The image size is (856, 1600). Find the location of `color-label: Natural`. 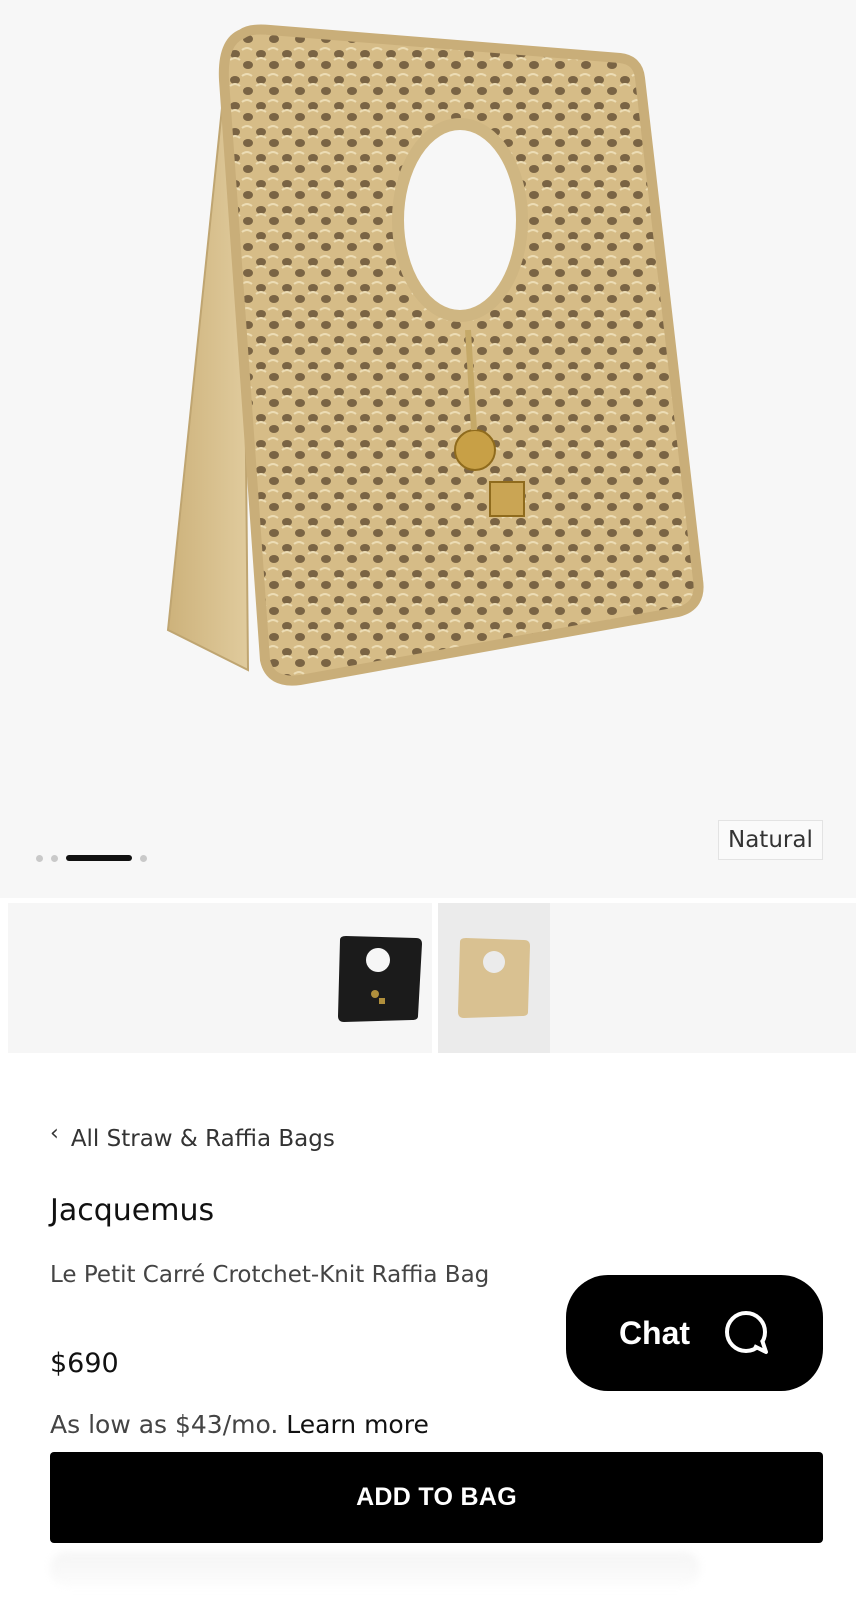

color-label: Natural is located at coordinates (770, 840).